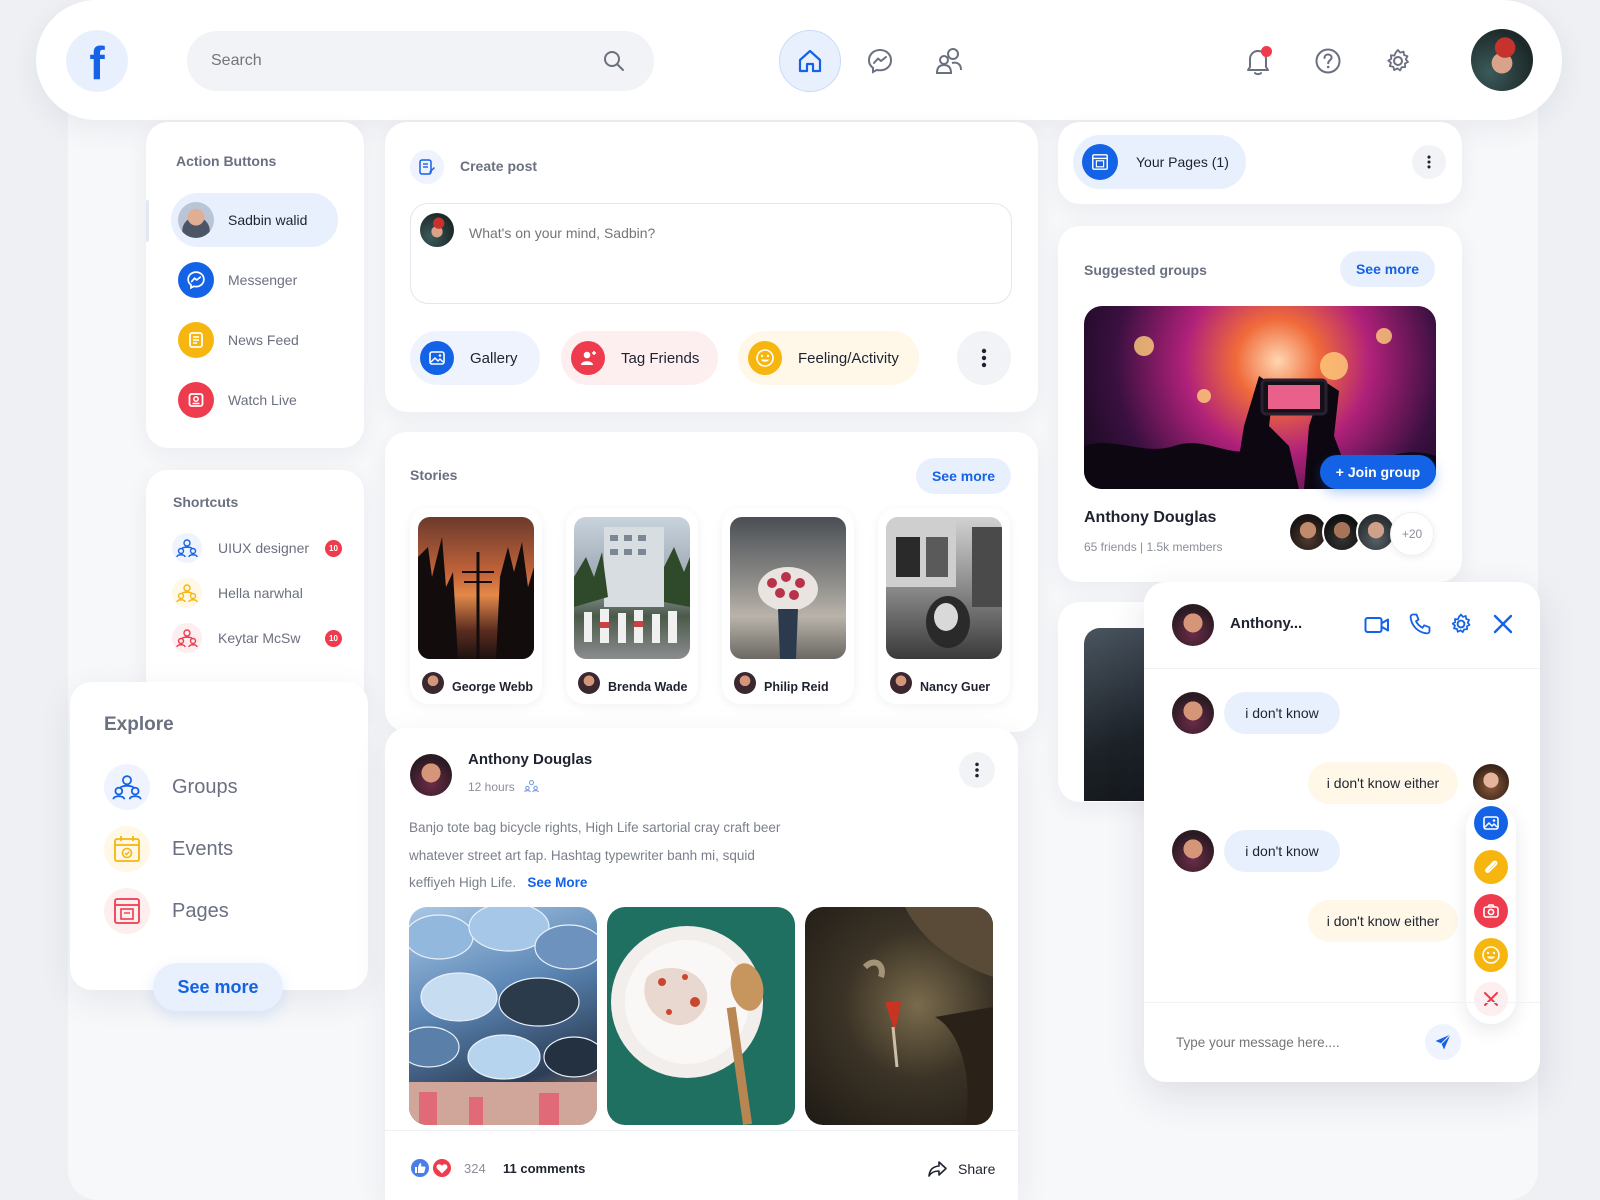 This screenshot has height=1200, width=1600. What do you see at coordinates (196, 400) in the screenshot?
I see `live-icon` at bounding box center [196, 400].